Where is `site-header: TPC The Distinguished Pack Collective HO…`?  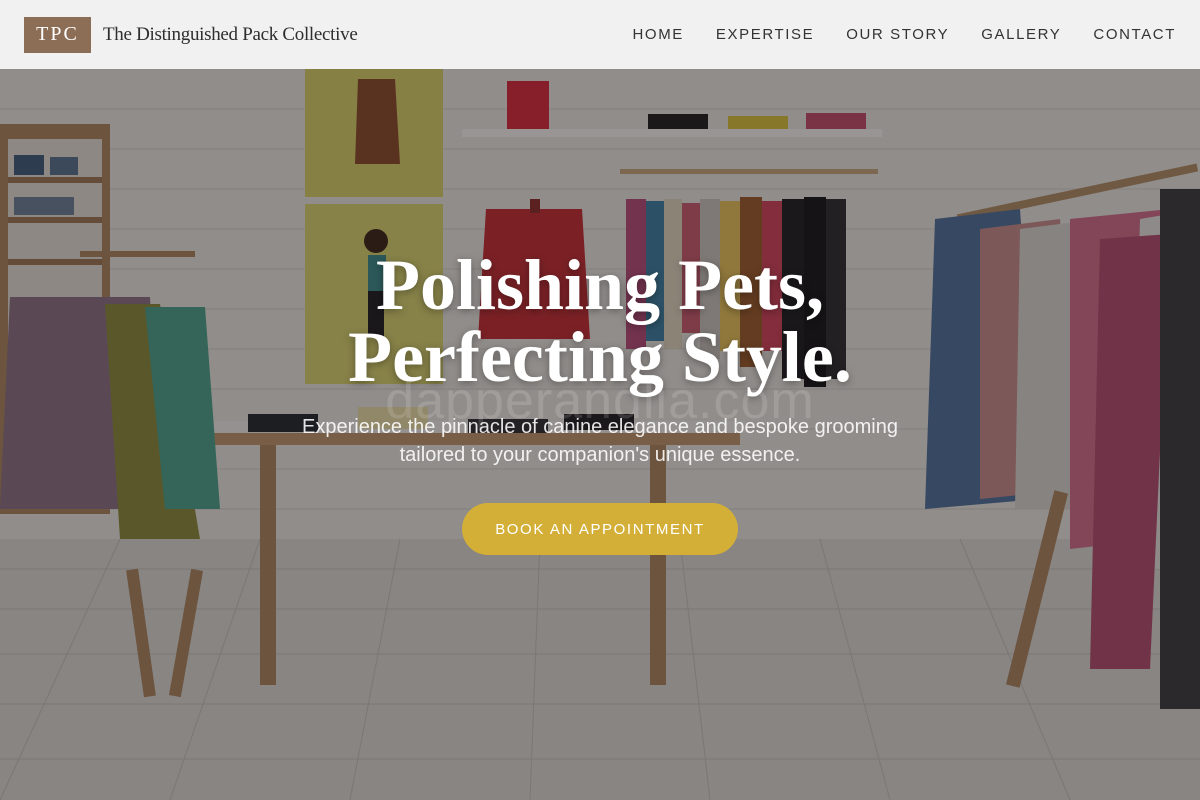 site-header: TPC The Distinguished Pack Collective HO… is located at coordinates (600, 34).